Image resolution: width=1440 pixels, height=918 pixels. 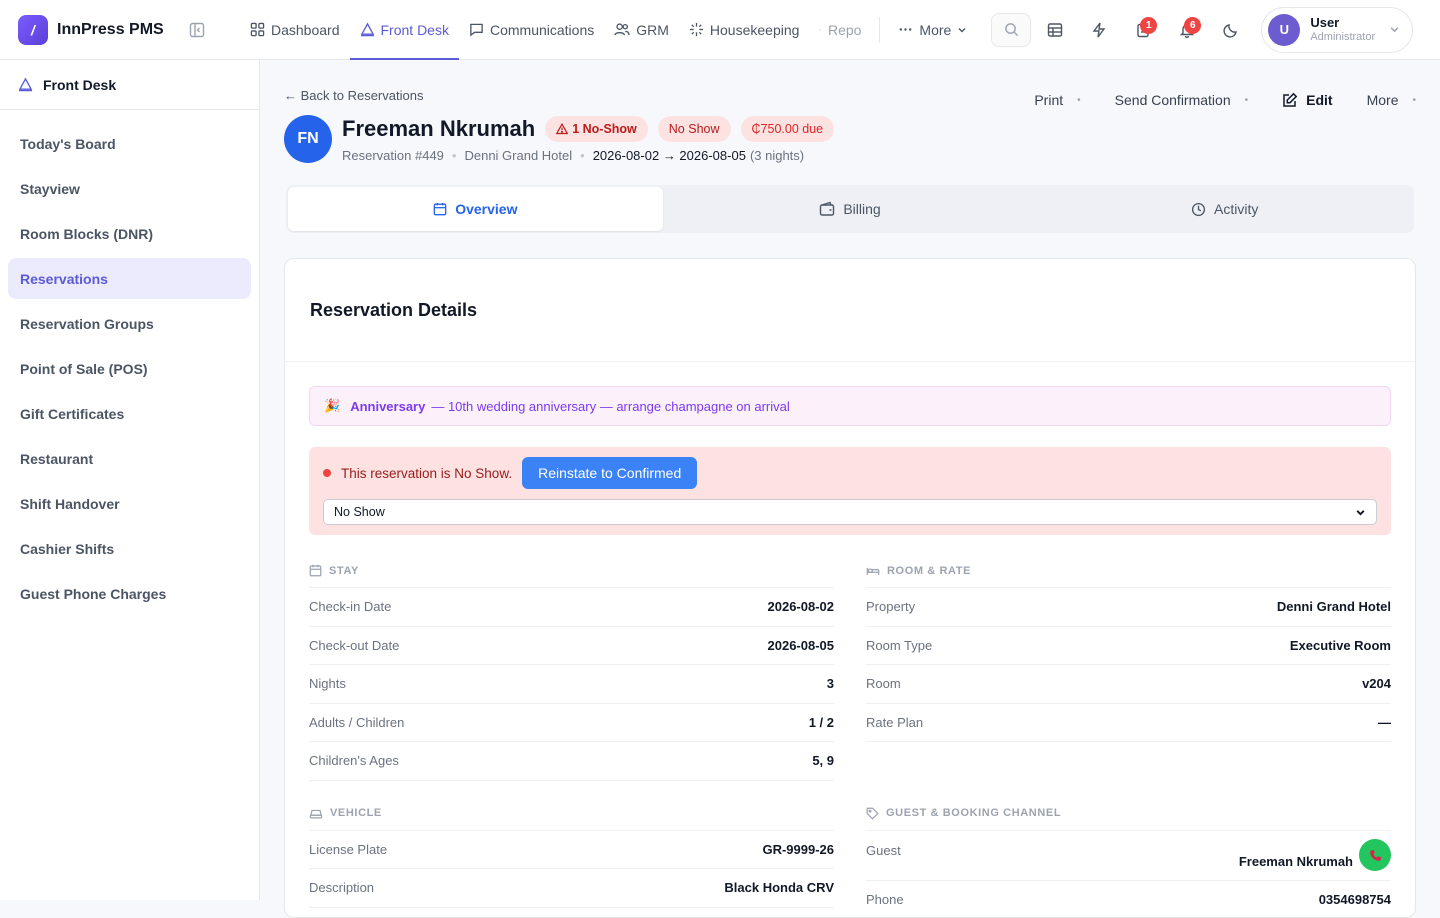 I want to click on detail-row: Roomv204, so click(x=1128, y=684).